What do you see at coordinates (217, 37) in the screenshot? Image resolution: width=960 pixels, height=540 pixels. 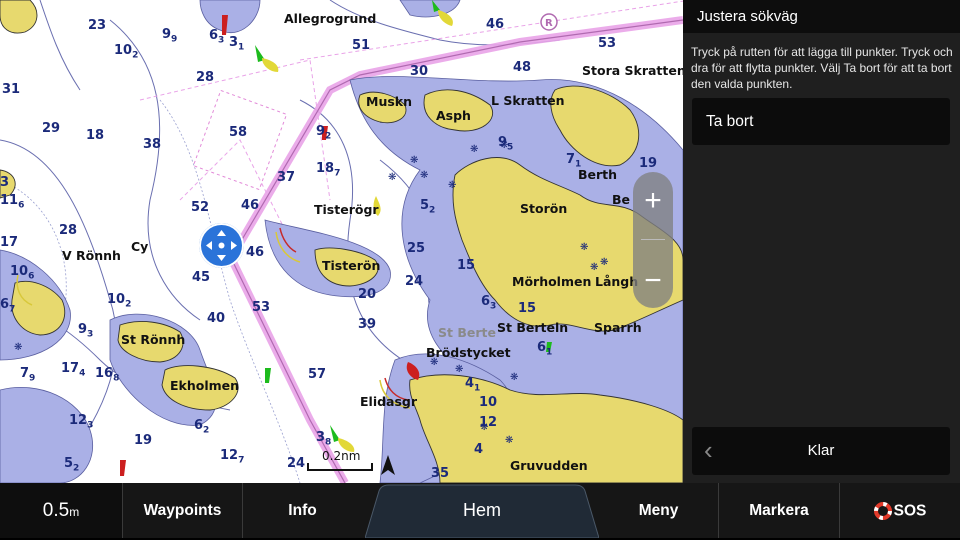 I see `depth-sounding: 63` at bounding box center [217, 37].